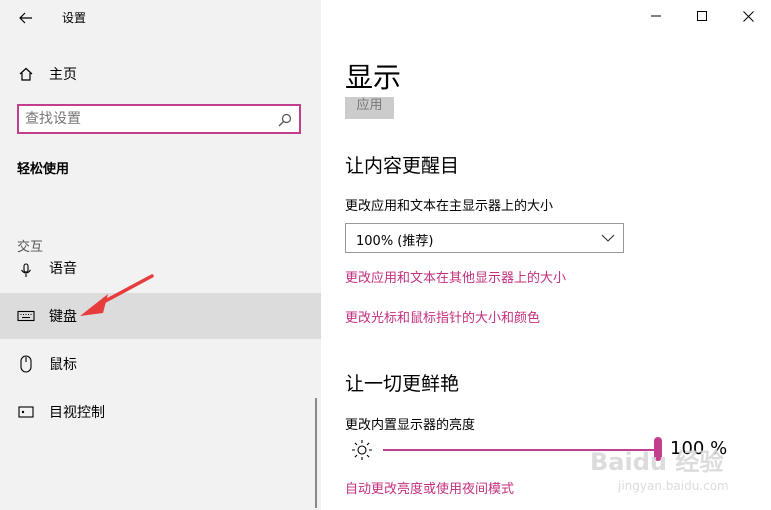 This screenshot has width=771, height=510. I want to click on minimize-button, so click(656, 16).